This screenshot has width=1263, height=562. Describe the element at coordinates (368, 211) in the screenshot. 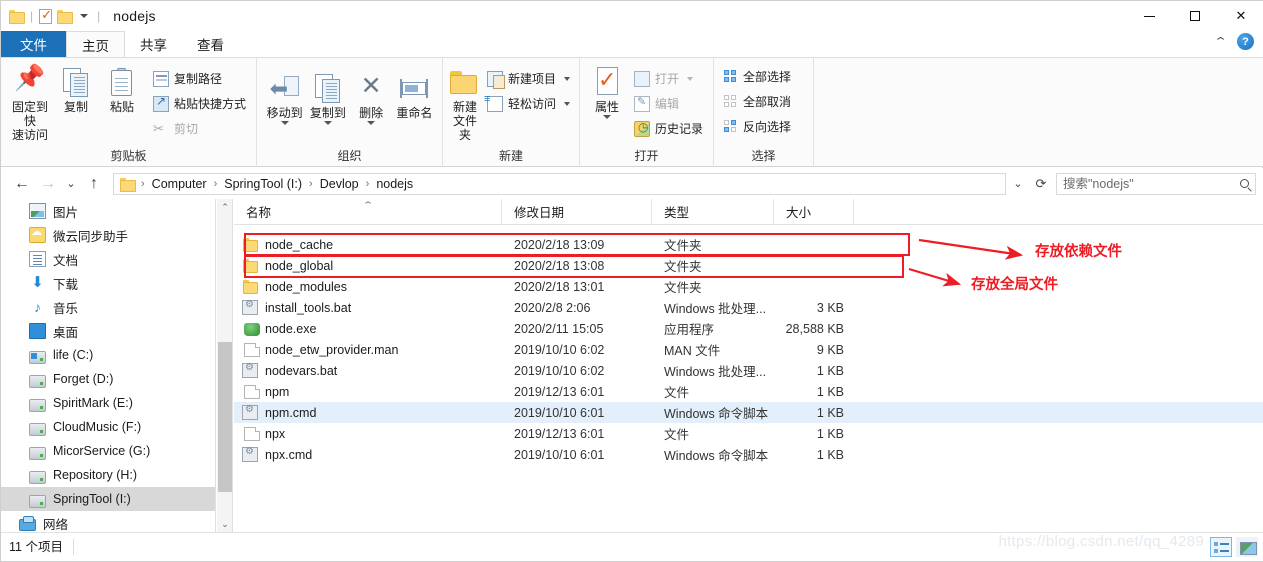

I see `column-header-name: ⌃ 名称` at that location.